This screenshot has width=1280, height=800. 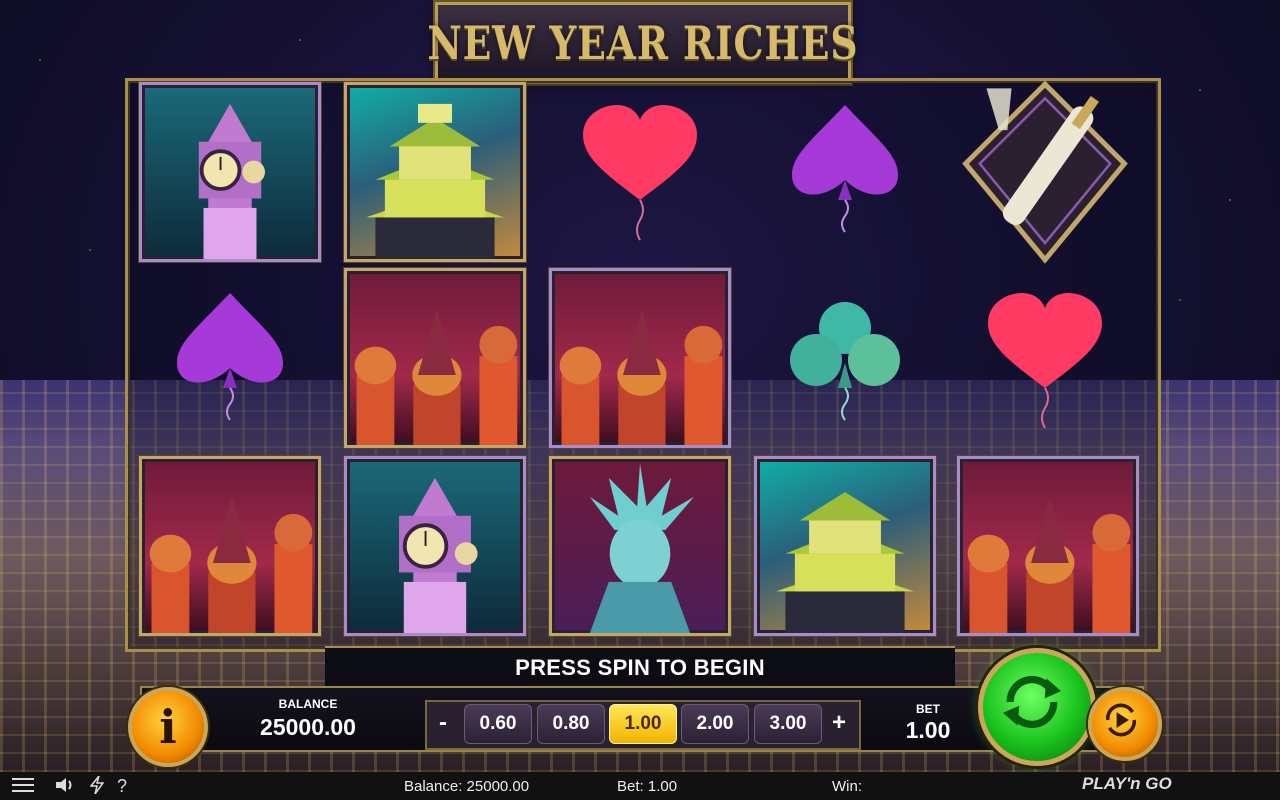 I want to click on status-win: Win:, so click(x=847, y=786).